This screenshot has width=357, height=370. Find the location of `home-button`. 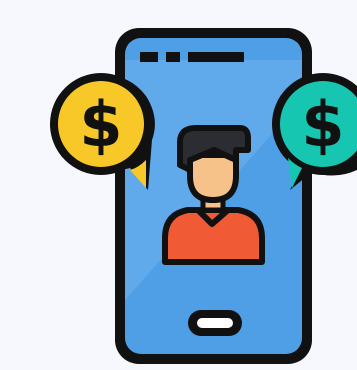

home-button is located at coordinates (215, 323).